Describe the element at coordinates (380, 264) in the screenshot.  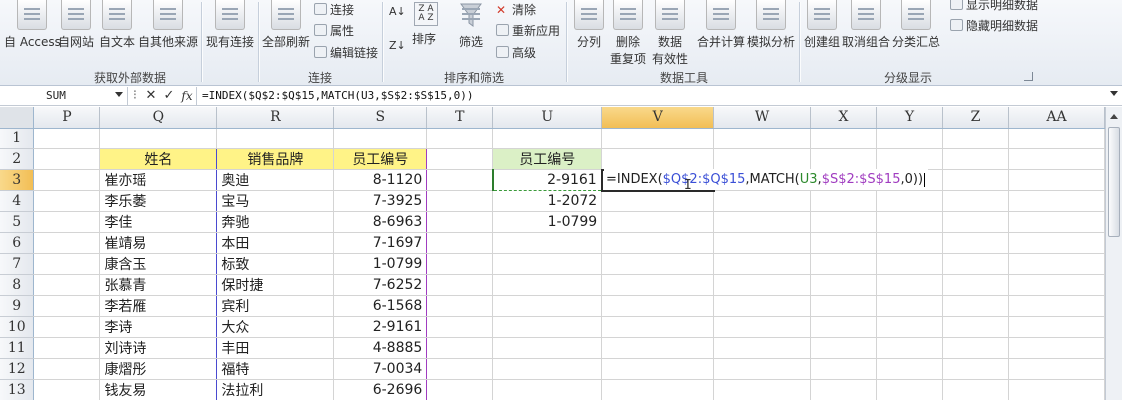
I see `employee-id-cell: 1-0799` at that location.